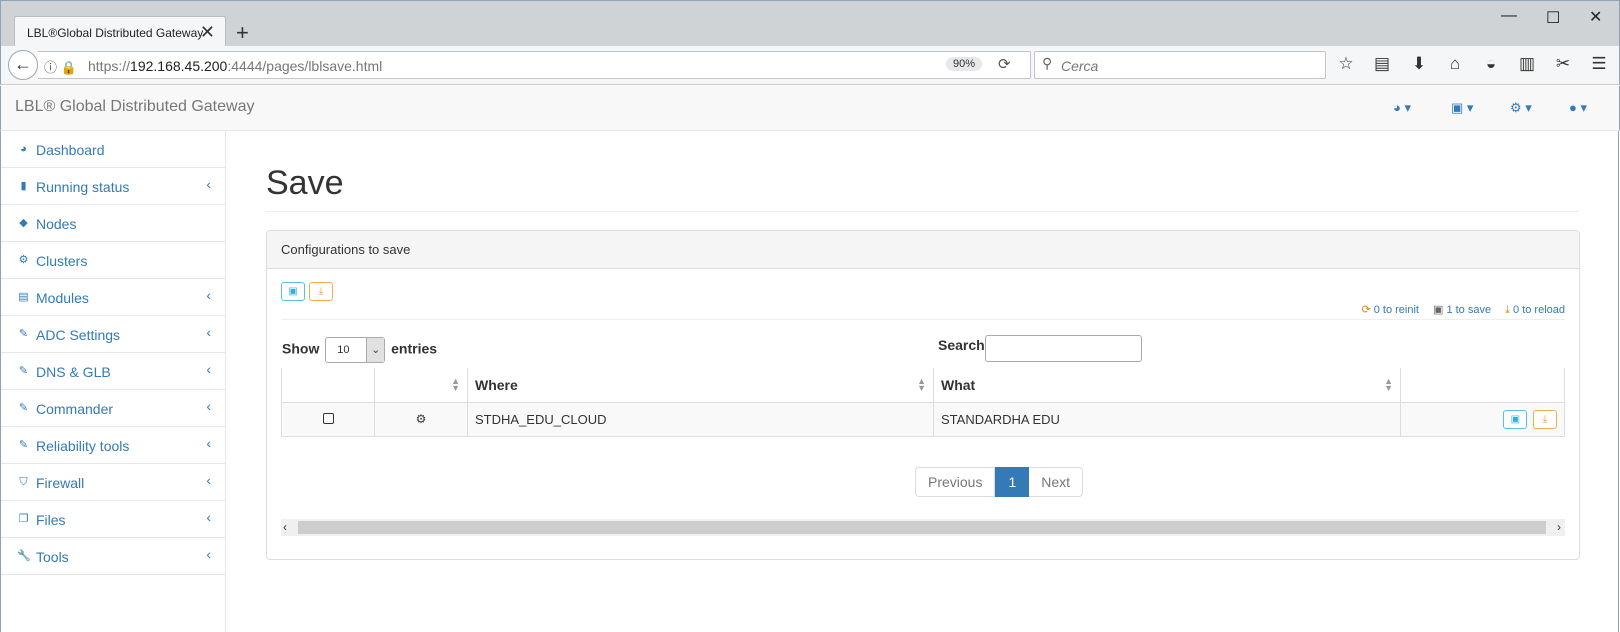  What do you see at coordinates (23, 186) in the screenshot?
I see `bar-chart-icon: ▮` at bounding box center [23, 186].